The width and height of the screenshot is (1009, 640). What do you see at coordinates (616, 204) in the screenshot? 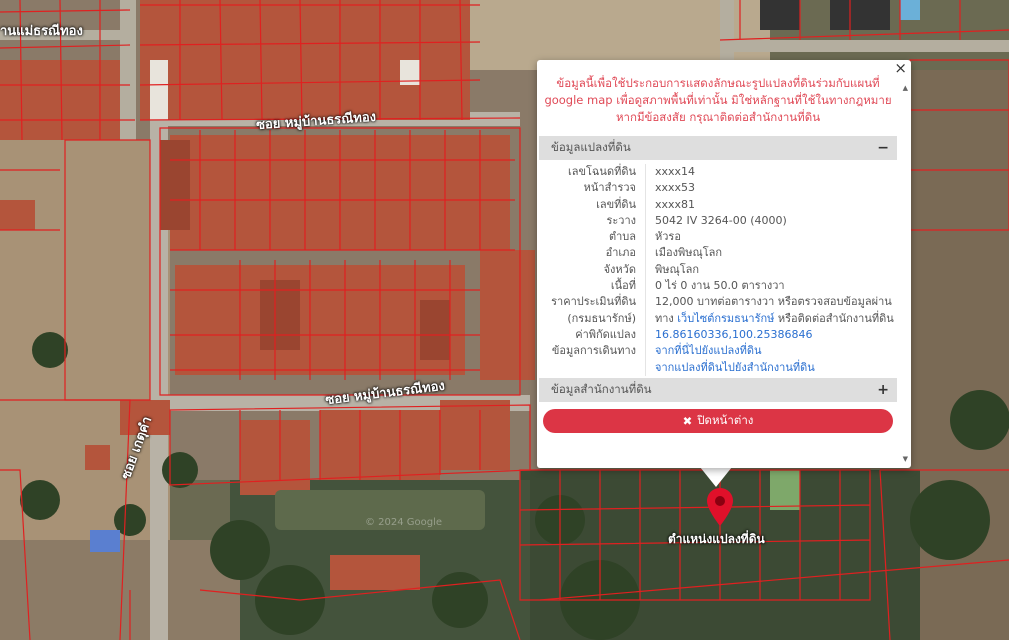
I see `row-label: เลขที่ดิน` at bounding box center [616, 204].